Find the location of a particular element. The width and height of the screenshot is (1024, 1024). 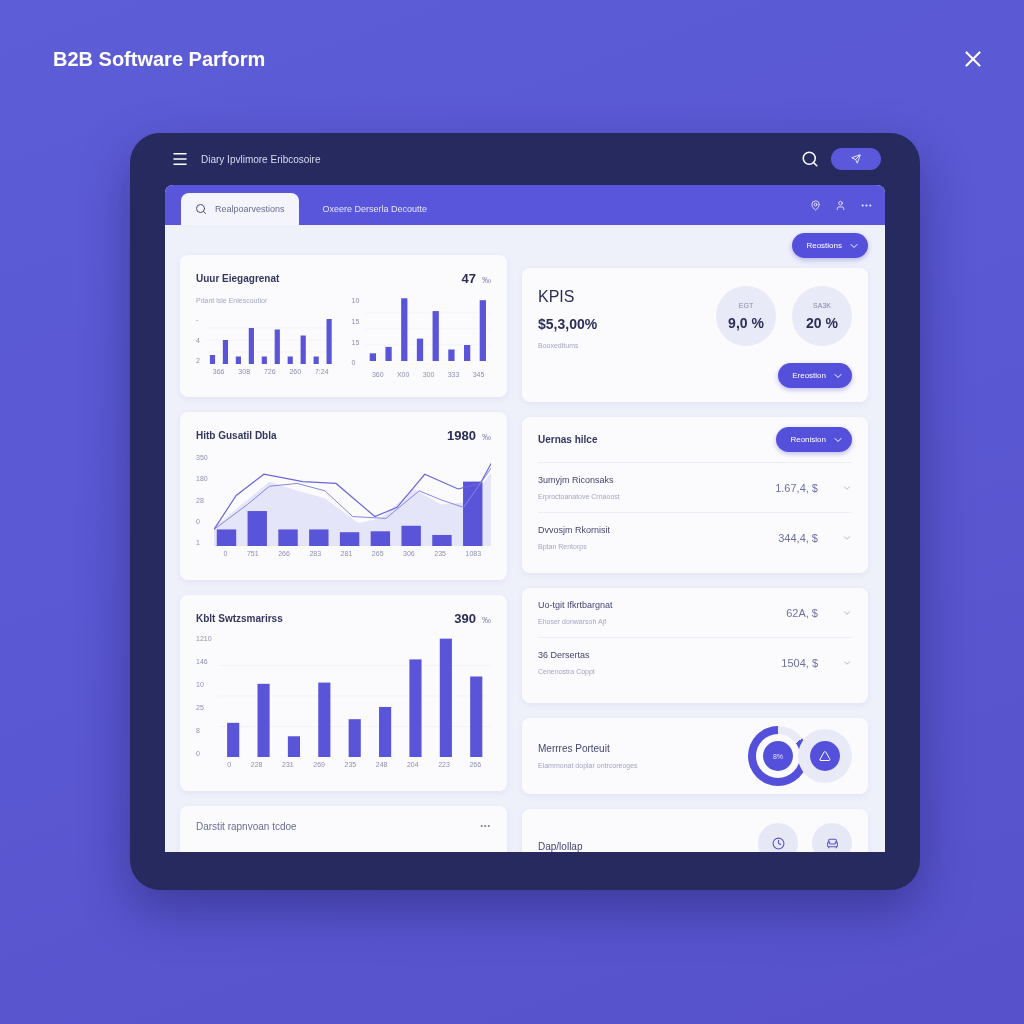

send-button is located at coordinates (856, 159).